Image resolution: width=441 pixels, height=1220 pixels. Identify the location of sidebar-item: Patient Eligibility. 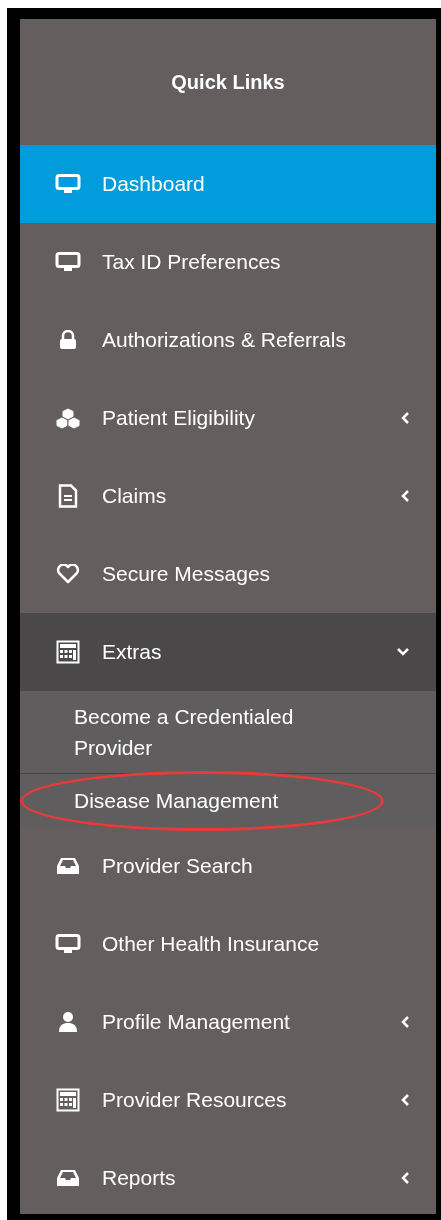
(228, 418).